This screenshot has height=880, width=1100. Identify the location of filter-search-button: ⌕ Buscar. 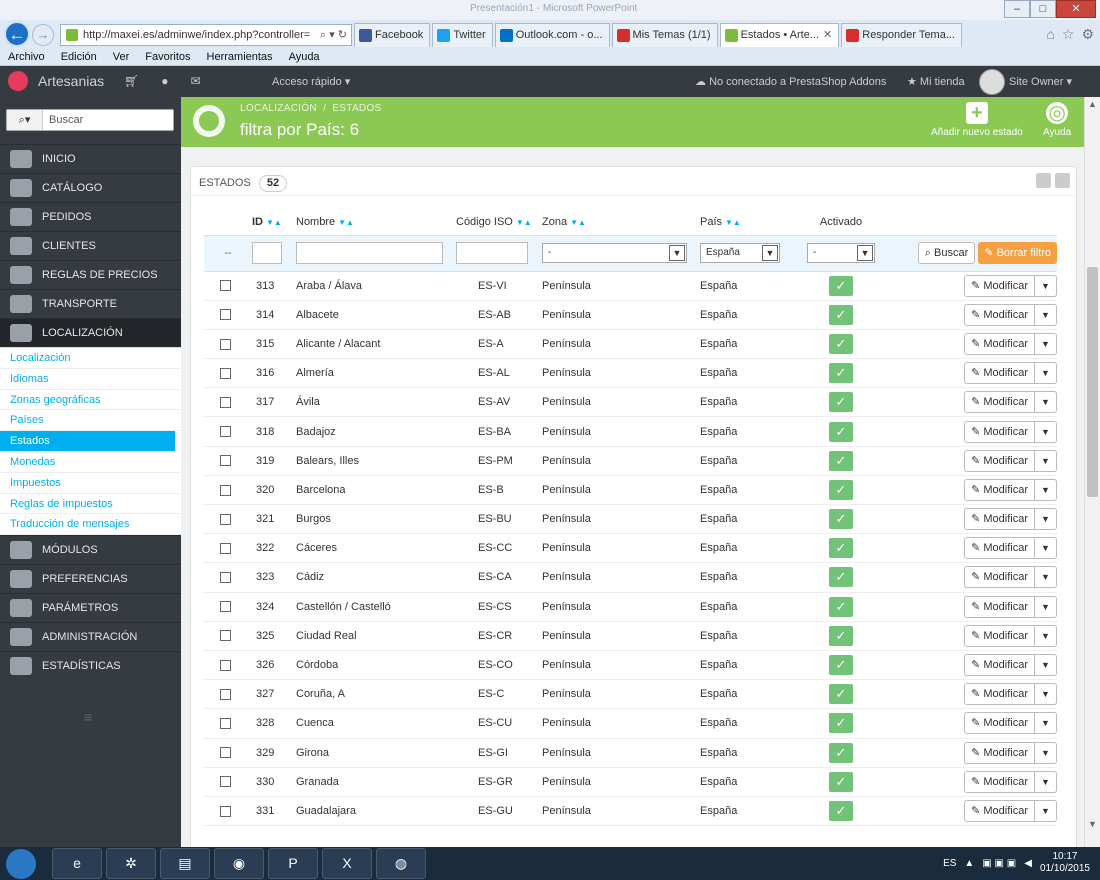
(946, 253).